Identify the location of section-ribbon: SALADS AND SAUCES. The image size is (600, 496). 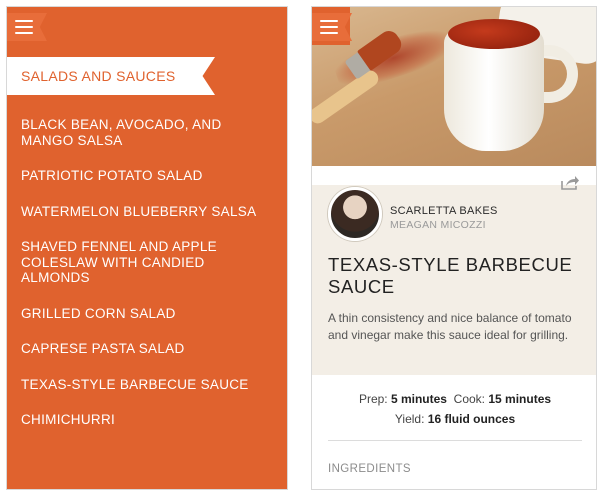
(111, 76).